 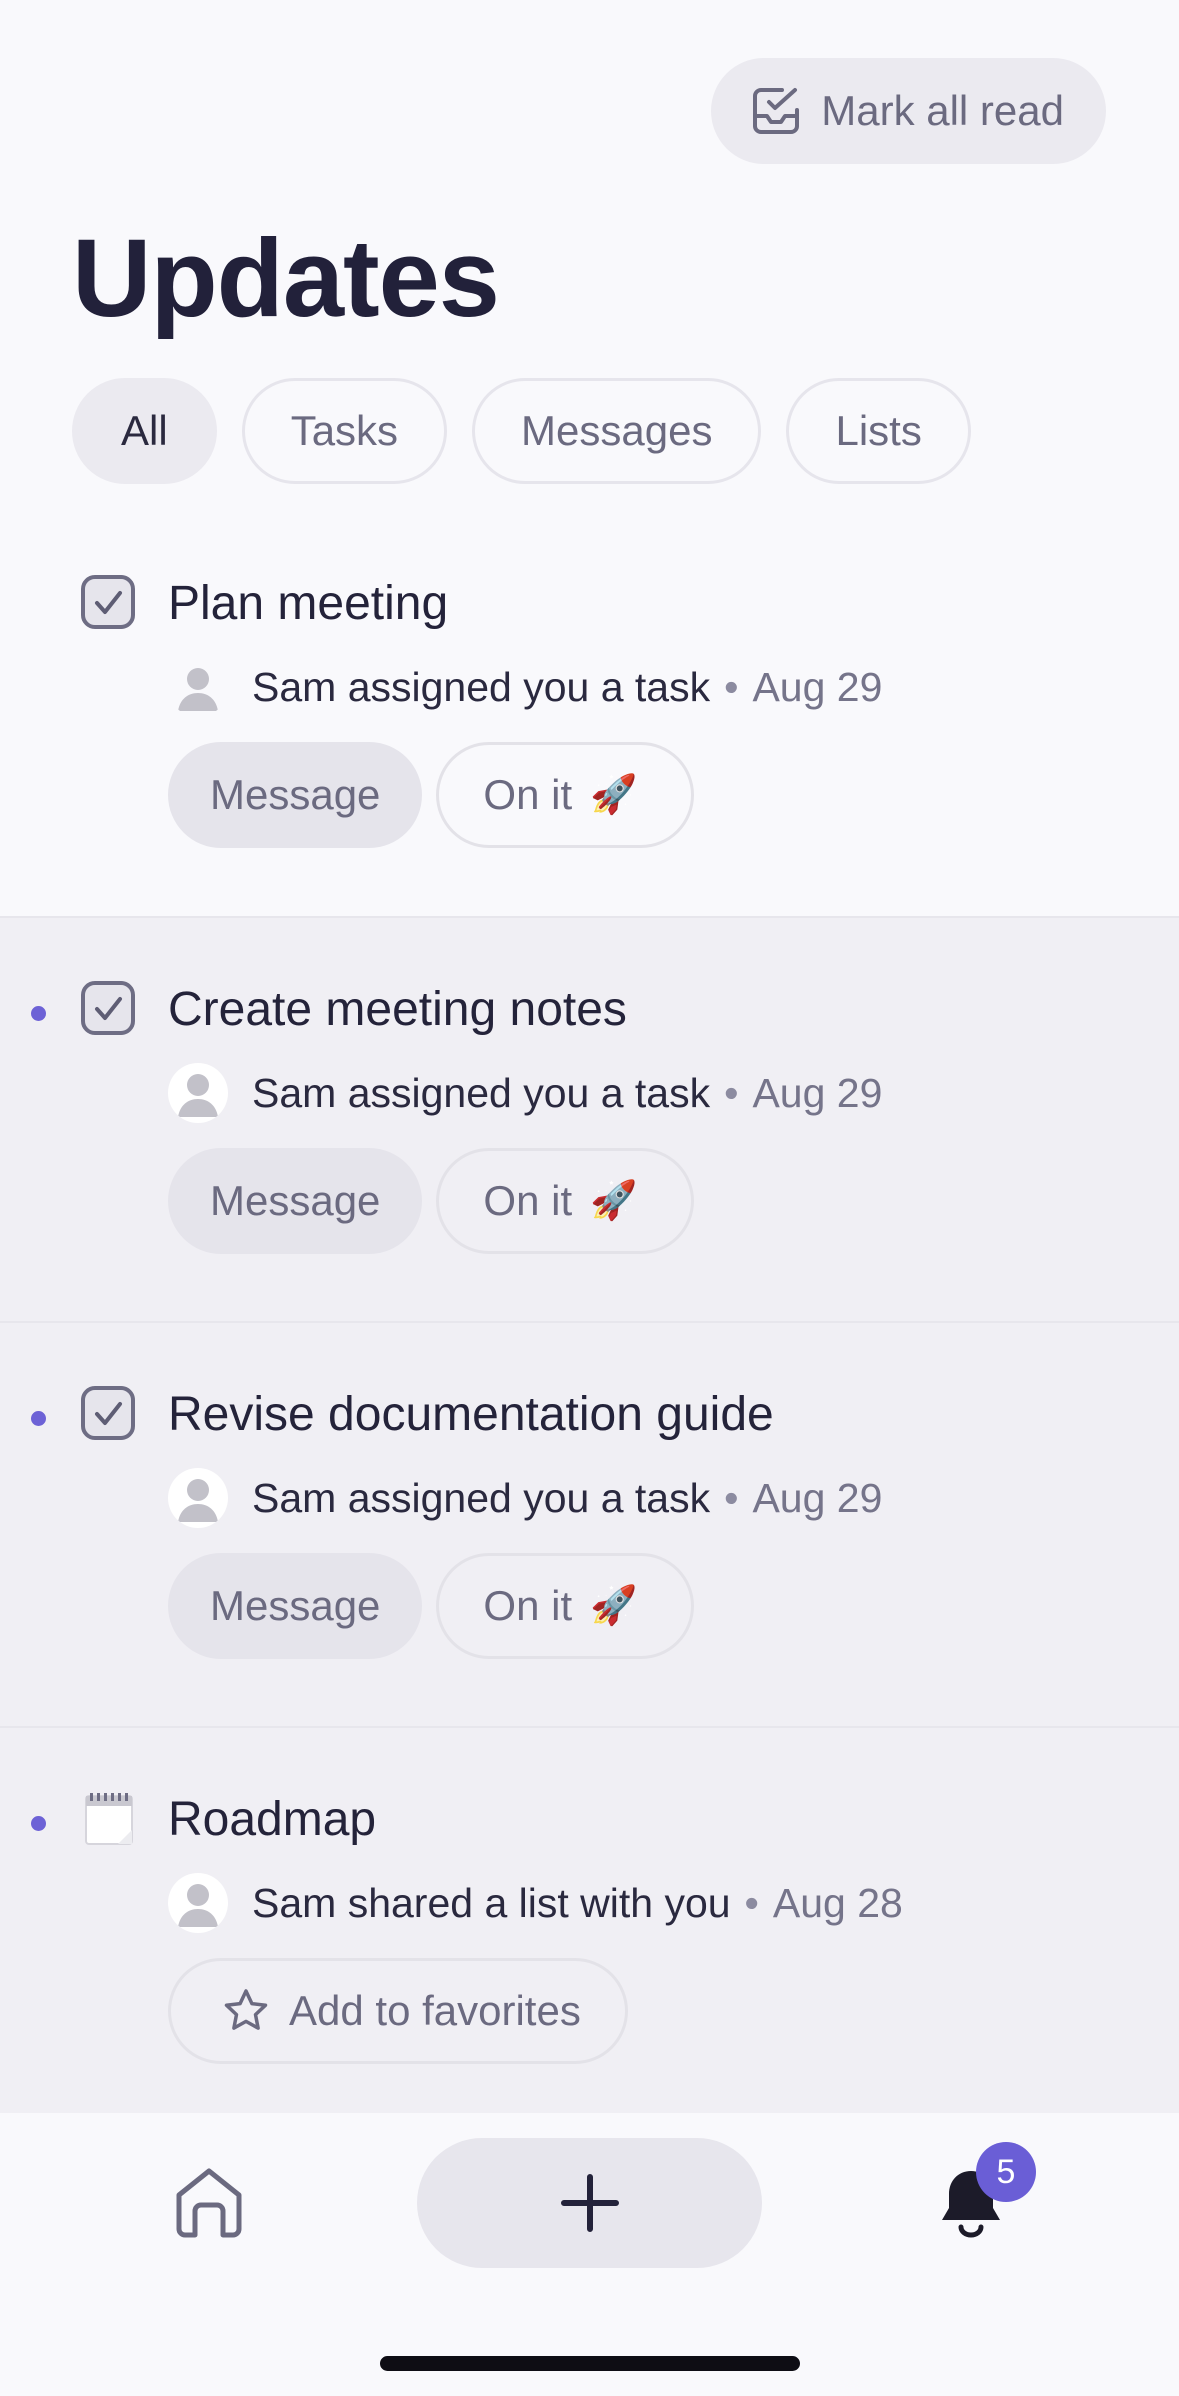 I want to click on update-date: Aug 28, so click(x=837, y=1902).